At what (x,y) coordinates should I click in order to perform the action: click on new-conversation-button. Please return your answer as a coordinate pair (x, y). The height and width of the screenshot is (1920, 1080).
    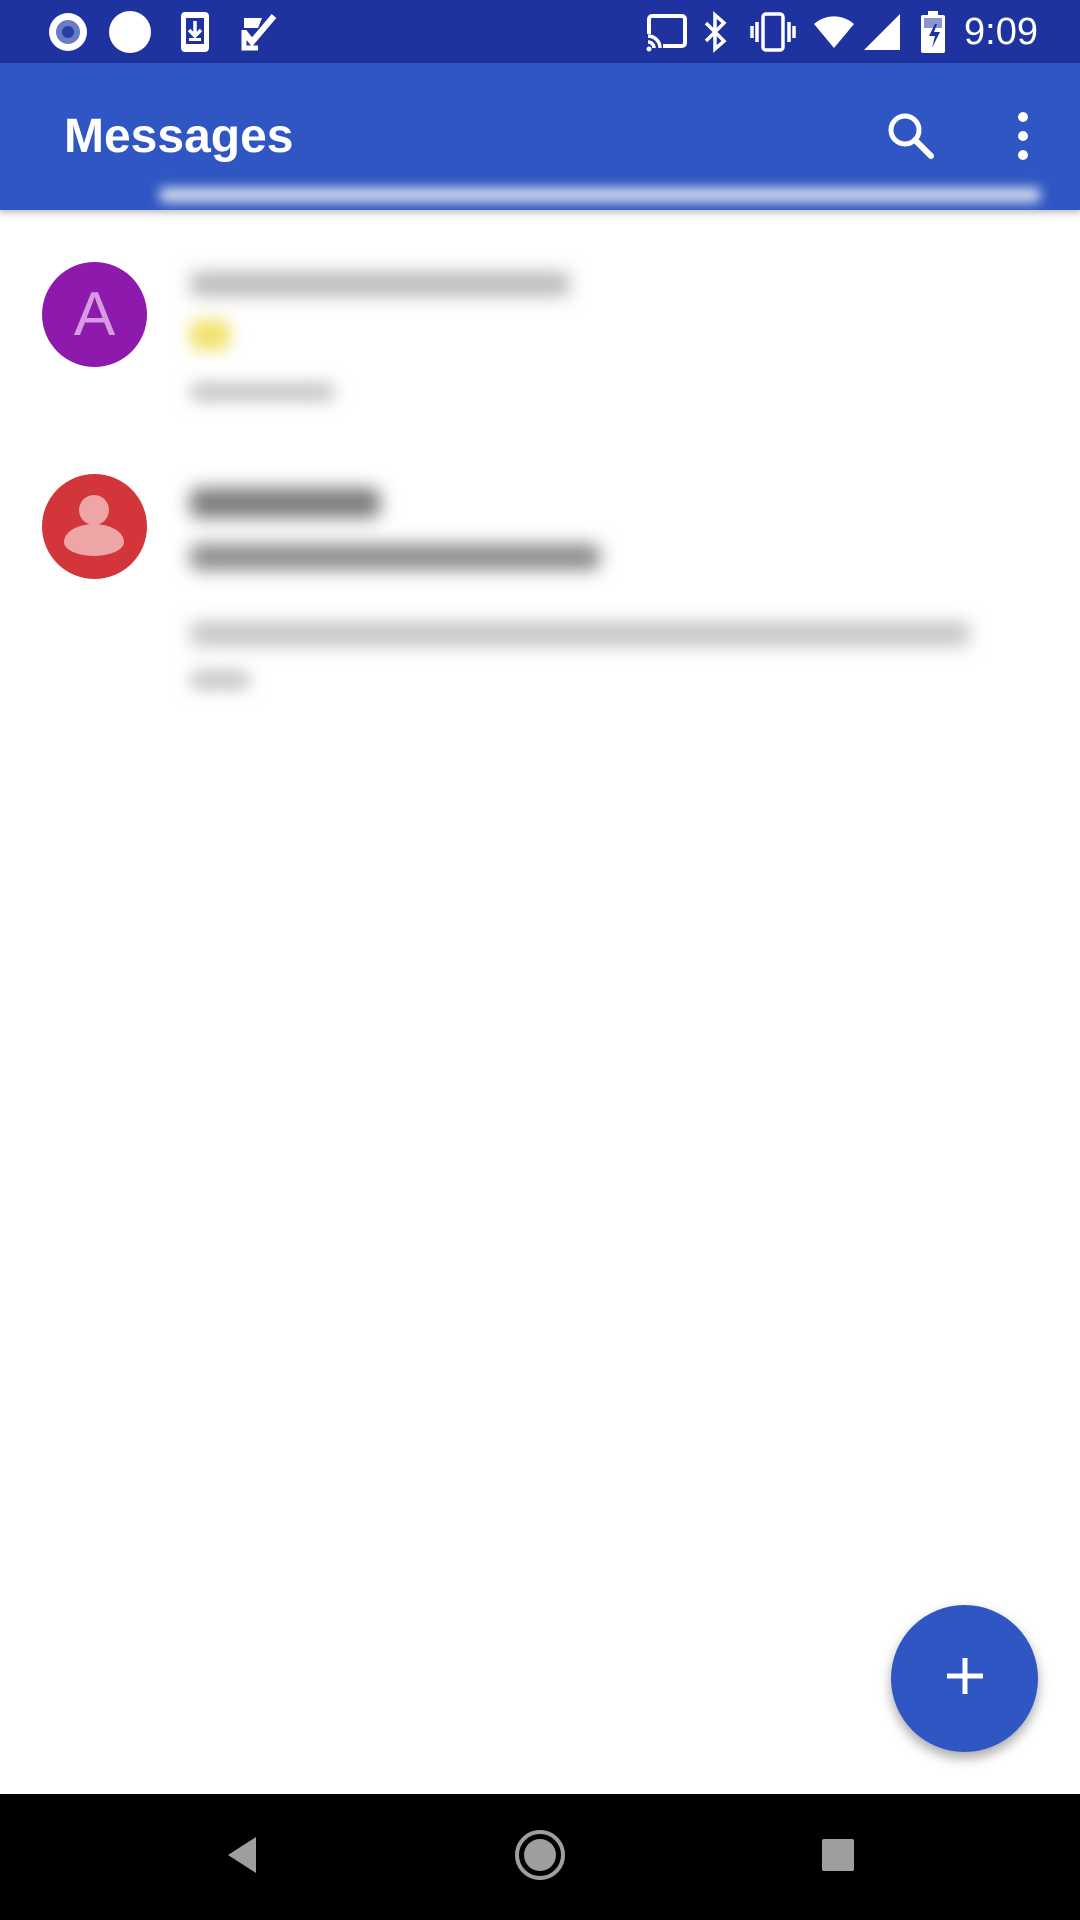
    Looking at the image, I should click on (964, 1678).